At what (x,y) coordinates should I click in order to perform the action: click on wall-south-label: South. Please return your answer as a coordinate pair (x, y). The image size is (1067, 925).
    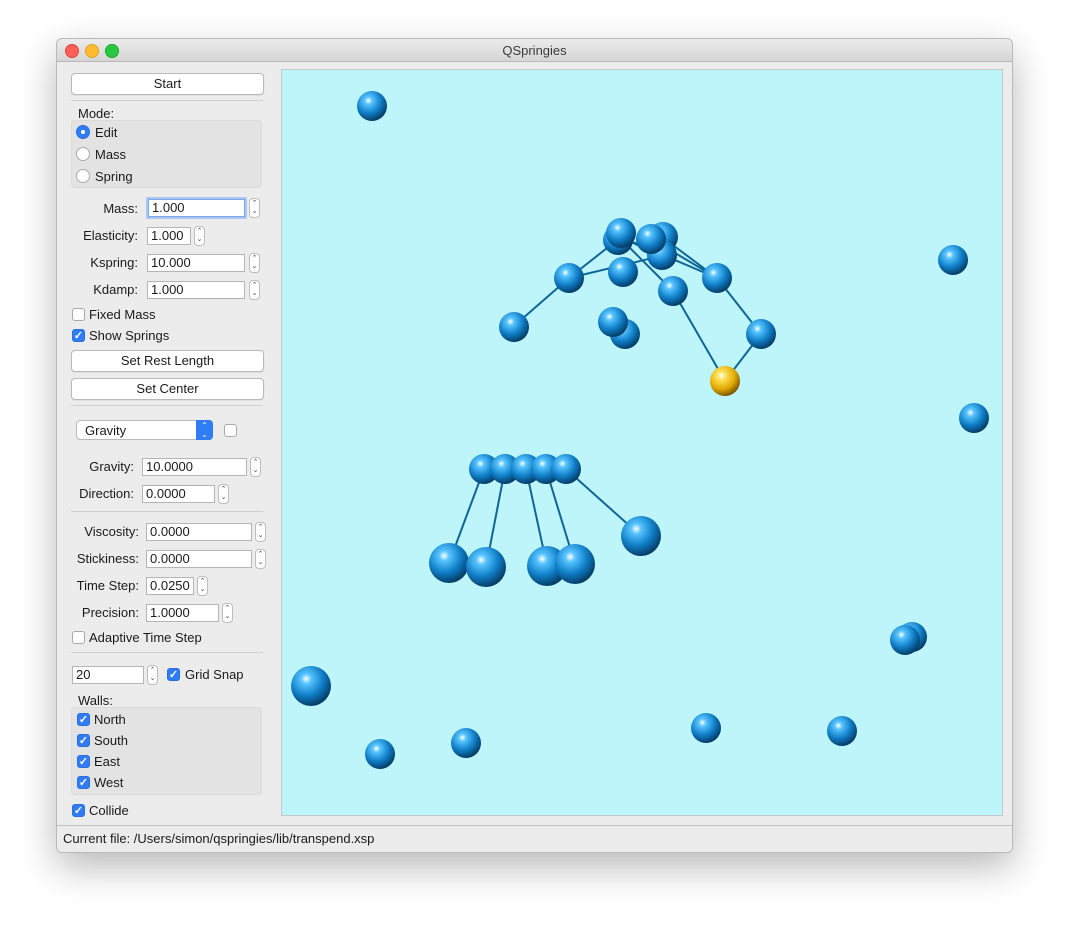
    Looking at the image, I should click on (111, 740).